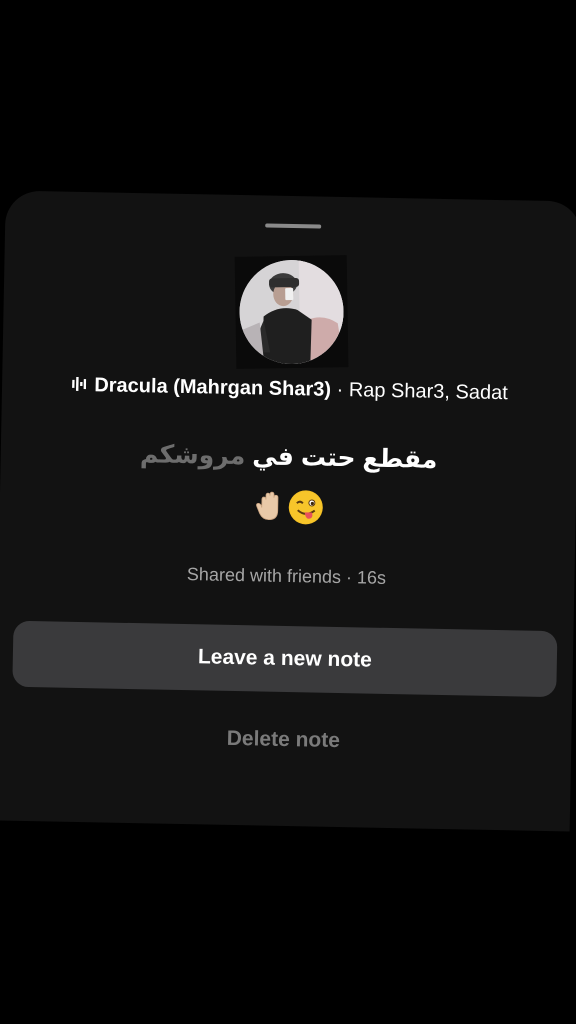 The image size is (576, 1024). I want to click on profile-photo-icon, so click(291, 312).